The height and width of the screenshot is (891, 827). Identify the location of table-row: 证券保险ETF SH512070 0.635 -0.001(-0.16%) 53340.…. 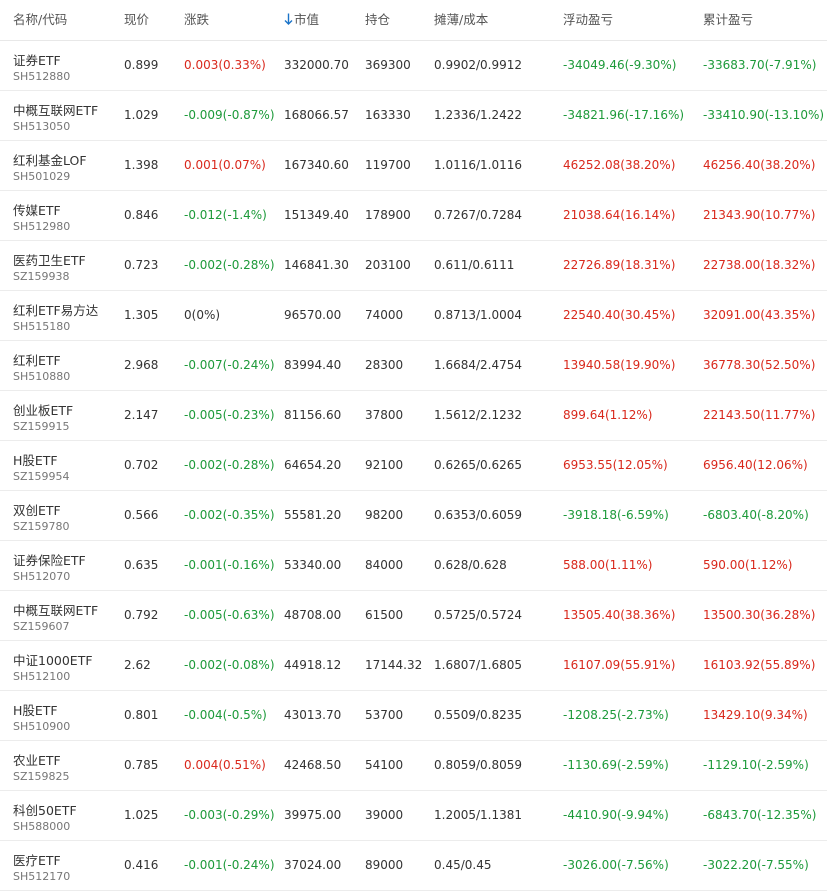
(413, 566).